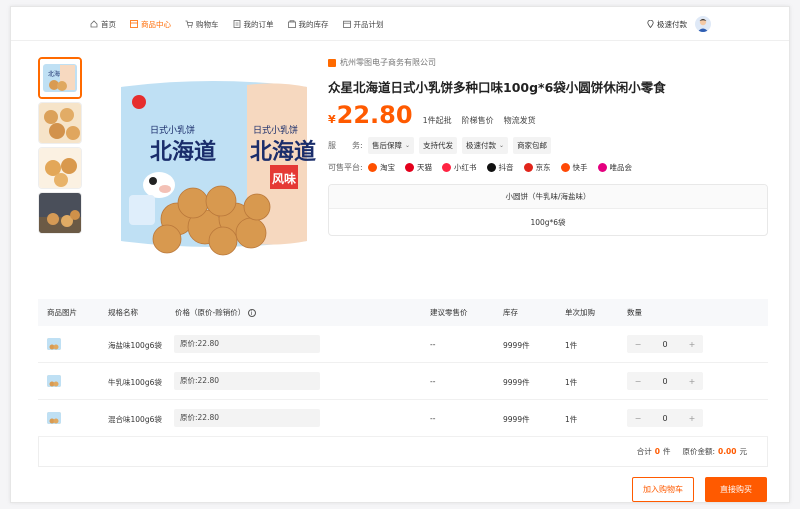 The width and height of the screenshot is (800, 509). What do you see at coordinates (108, 24) in the screenshot?
I see `nav-label: 首页` at bounding box center [108, 24].